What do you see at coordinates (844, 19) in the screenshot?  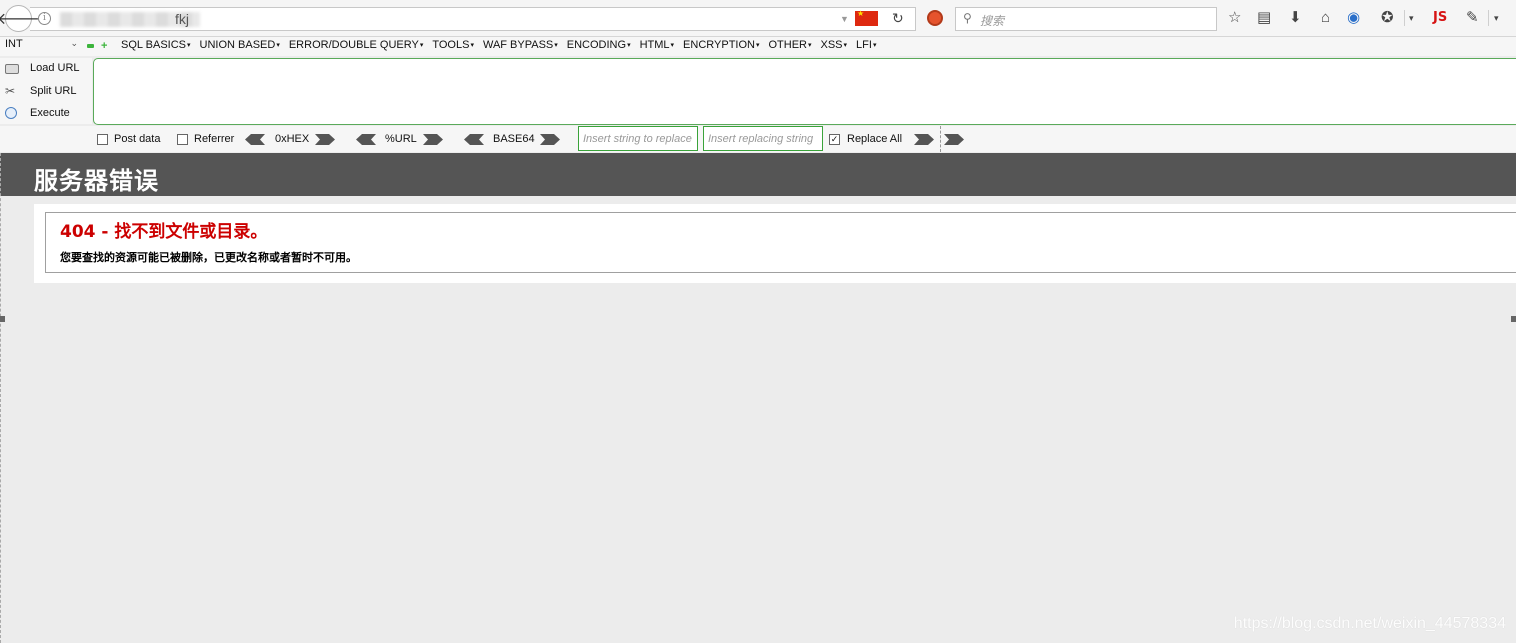 I see `url-history-dropdown-icon: ▼` at bounding box center [844, 19].